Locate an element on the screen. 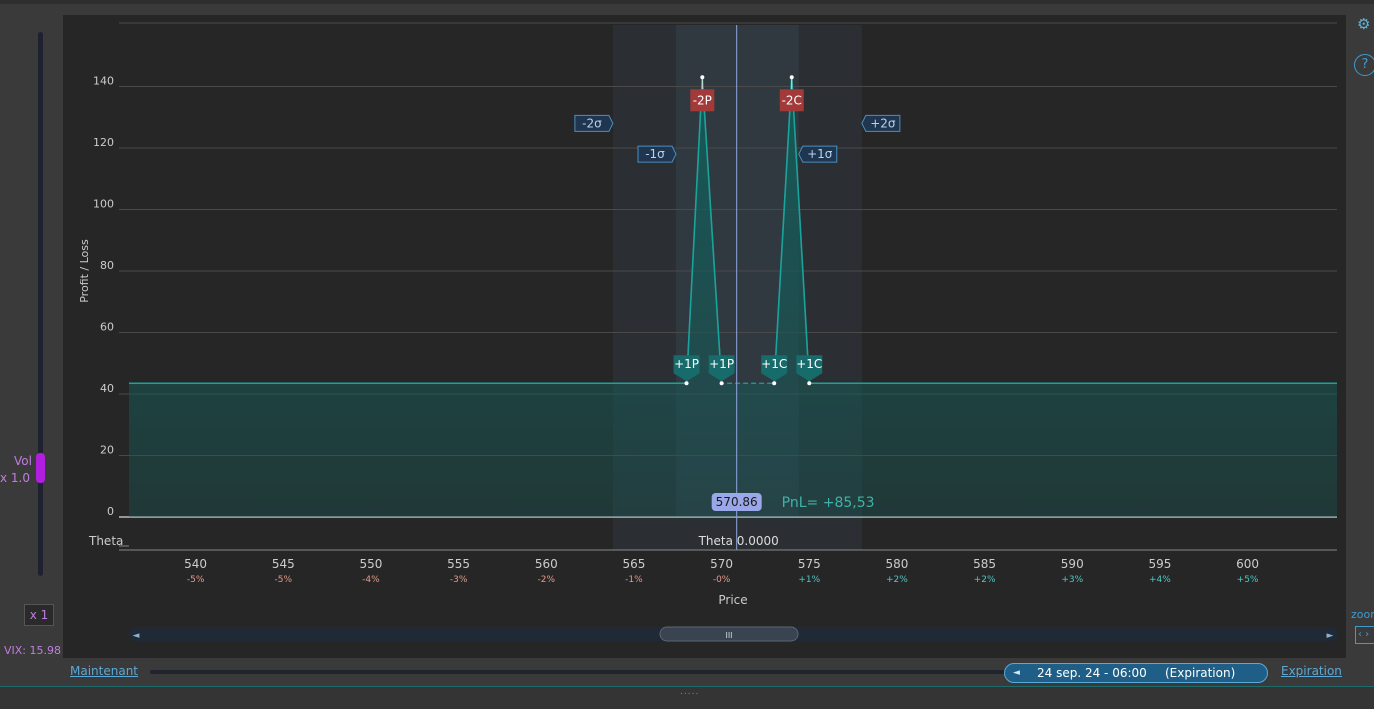  now-link: Maintenant is located at coordinates (104, 671).